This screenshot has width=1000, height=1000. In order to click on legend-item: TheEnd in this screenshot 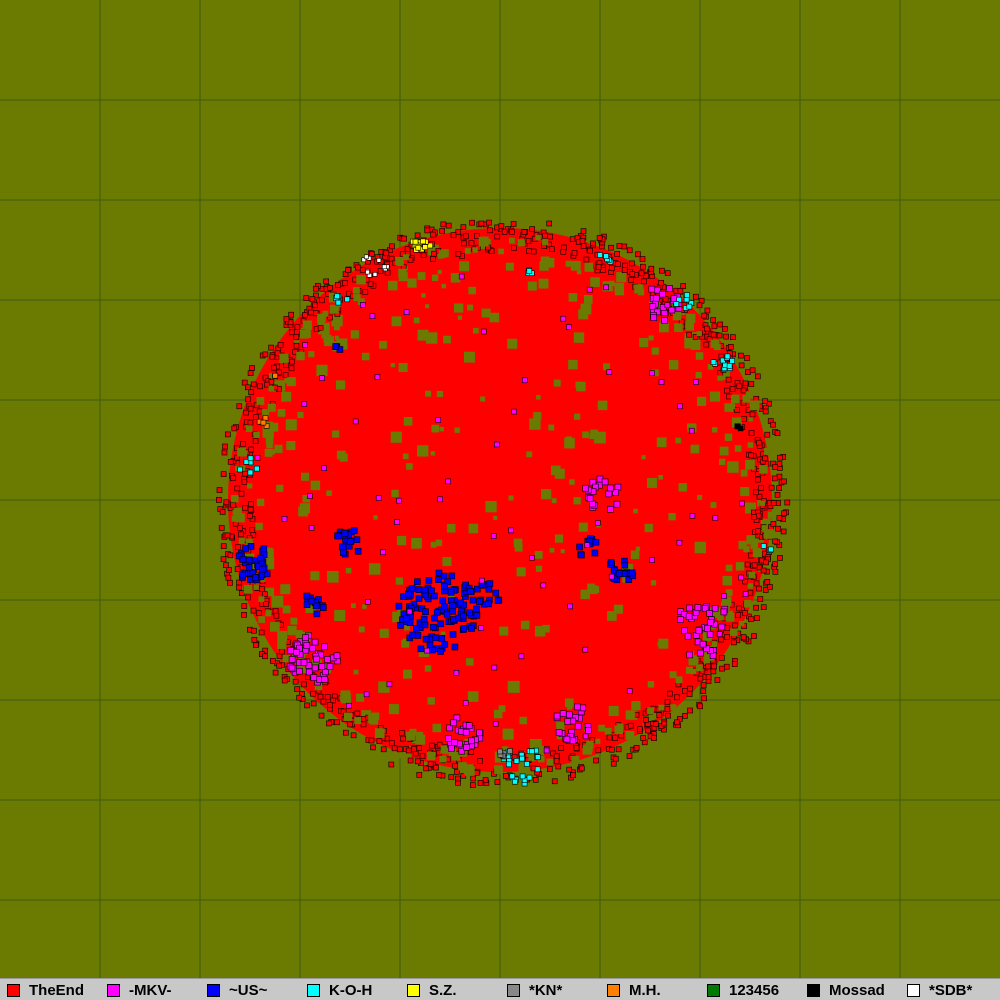, I will do `click(45, 990)`.